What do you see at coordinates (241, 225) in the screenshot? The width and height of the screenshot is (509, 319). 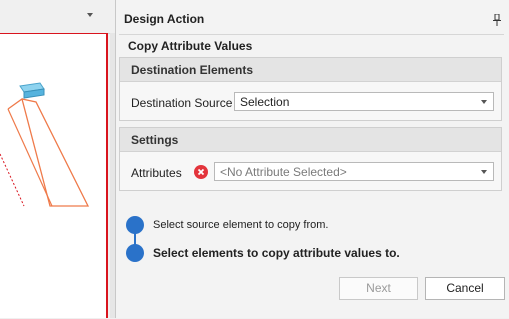 I see `step-1-text: Select source element to copy from.` at bounding box center [241, 225].